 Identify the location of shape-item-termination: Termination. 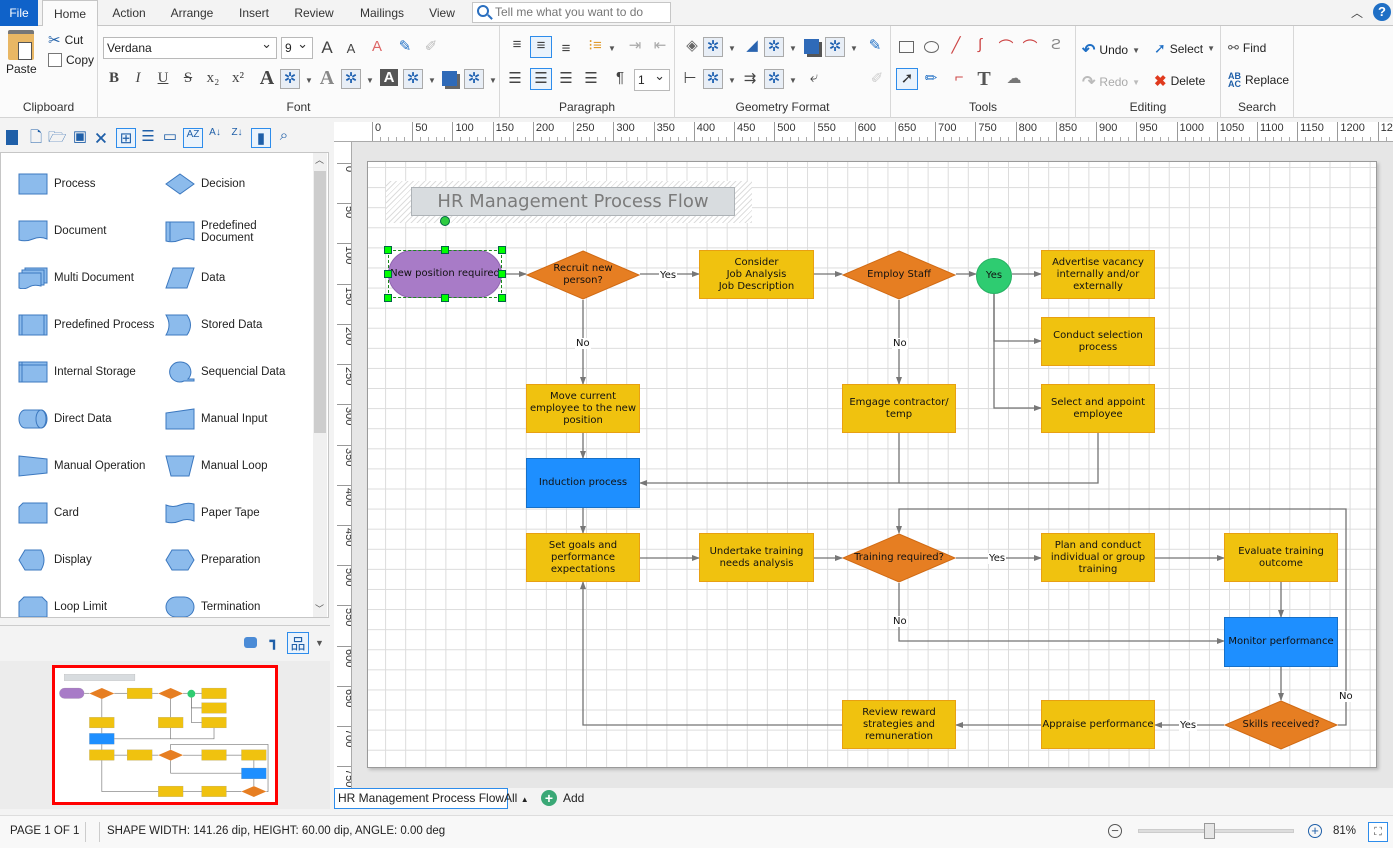
(212, 606).